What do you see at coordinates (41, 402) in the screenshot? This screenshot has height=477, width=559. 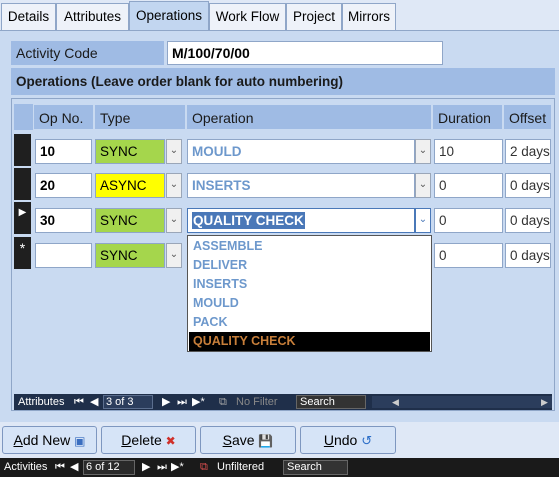 I see `subform-nav-label: Attributes` at bounding box center [41, 402].